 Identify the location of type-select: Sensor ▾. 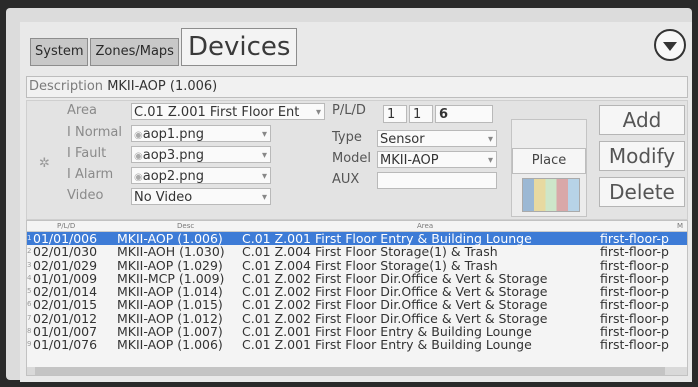
(437, 138).